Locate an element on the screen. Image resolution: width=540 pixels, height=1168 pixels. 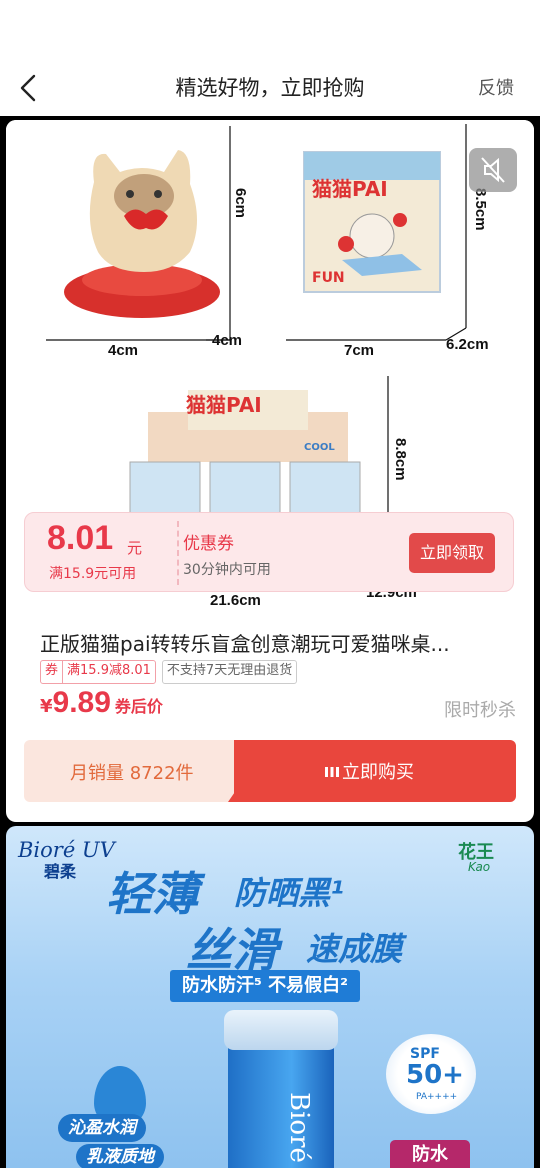
price-block: ¥9.89 券后价 is located at coordinates (101, 703).